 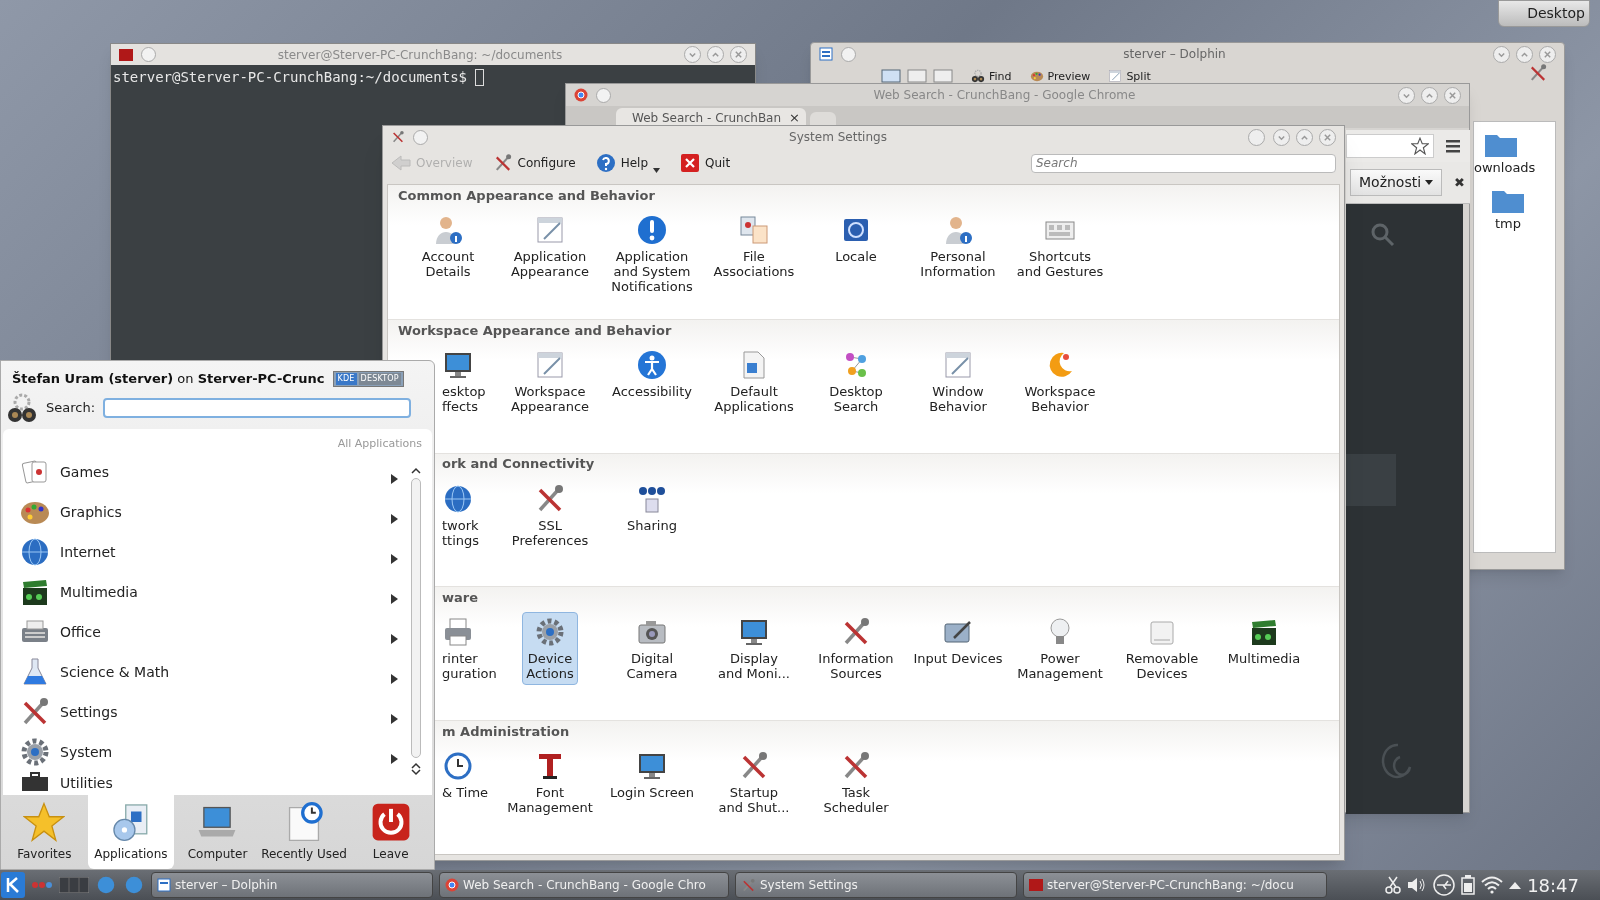 I want to click on toolbar-button: Find, so click(x=991, y=76).